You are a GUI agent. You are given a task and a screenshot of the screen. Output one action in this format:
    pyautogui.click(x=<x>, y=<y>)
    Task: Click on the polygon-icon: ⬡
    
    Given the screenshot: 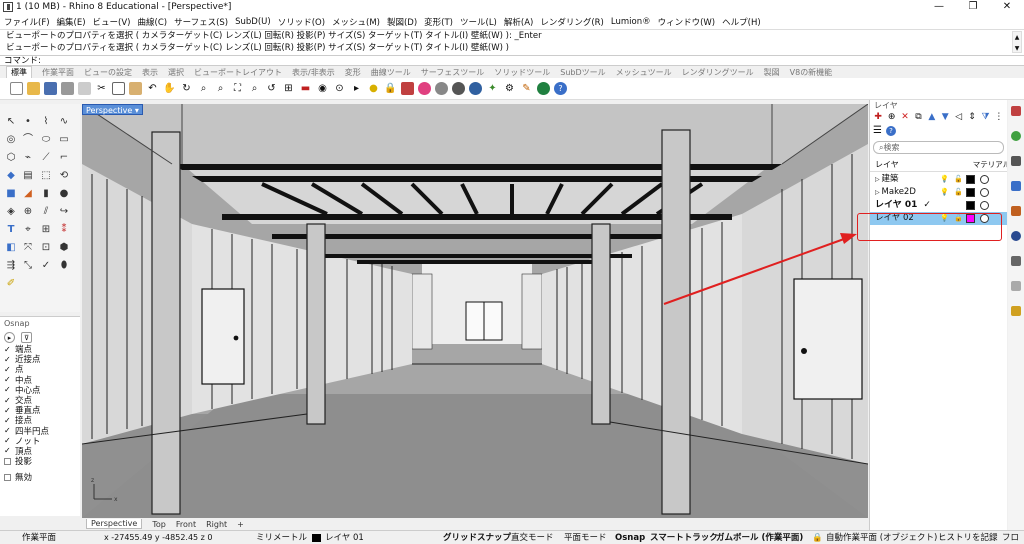 What is the action you would take?
    pyautogui.click(x=11, y=158)
    